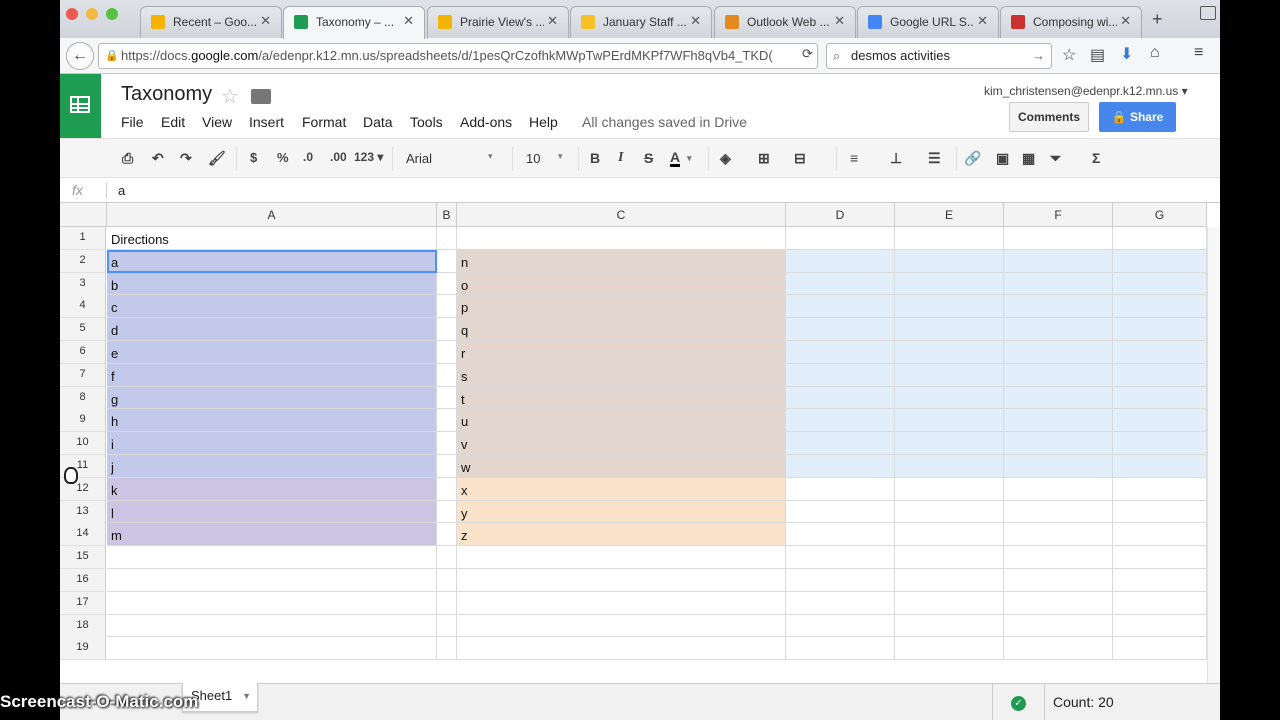 The width and height of the screenshot is (1280, 720). I want to click on cell-b18, so click(447, 626).